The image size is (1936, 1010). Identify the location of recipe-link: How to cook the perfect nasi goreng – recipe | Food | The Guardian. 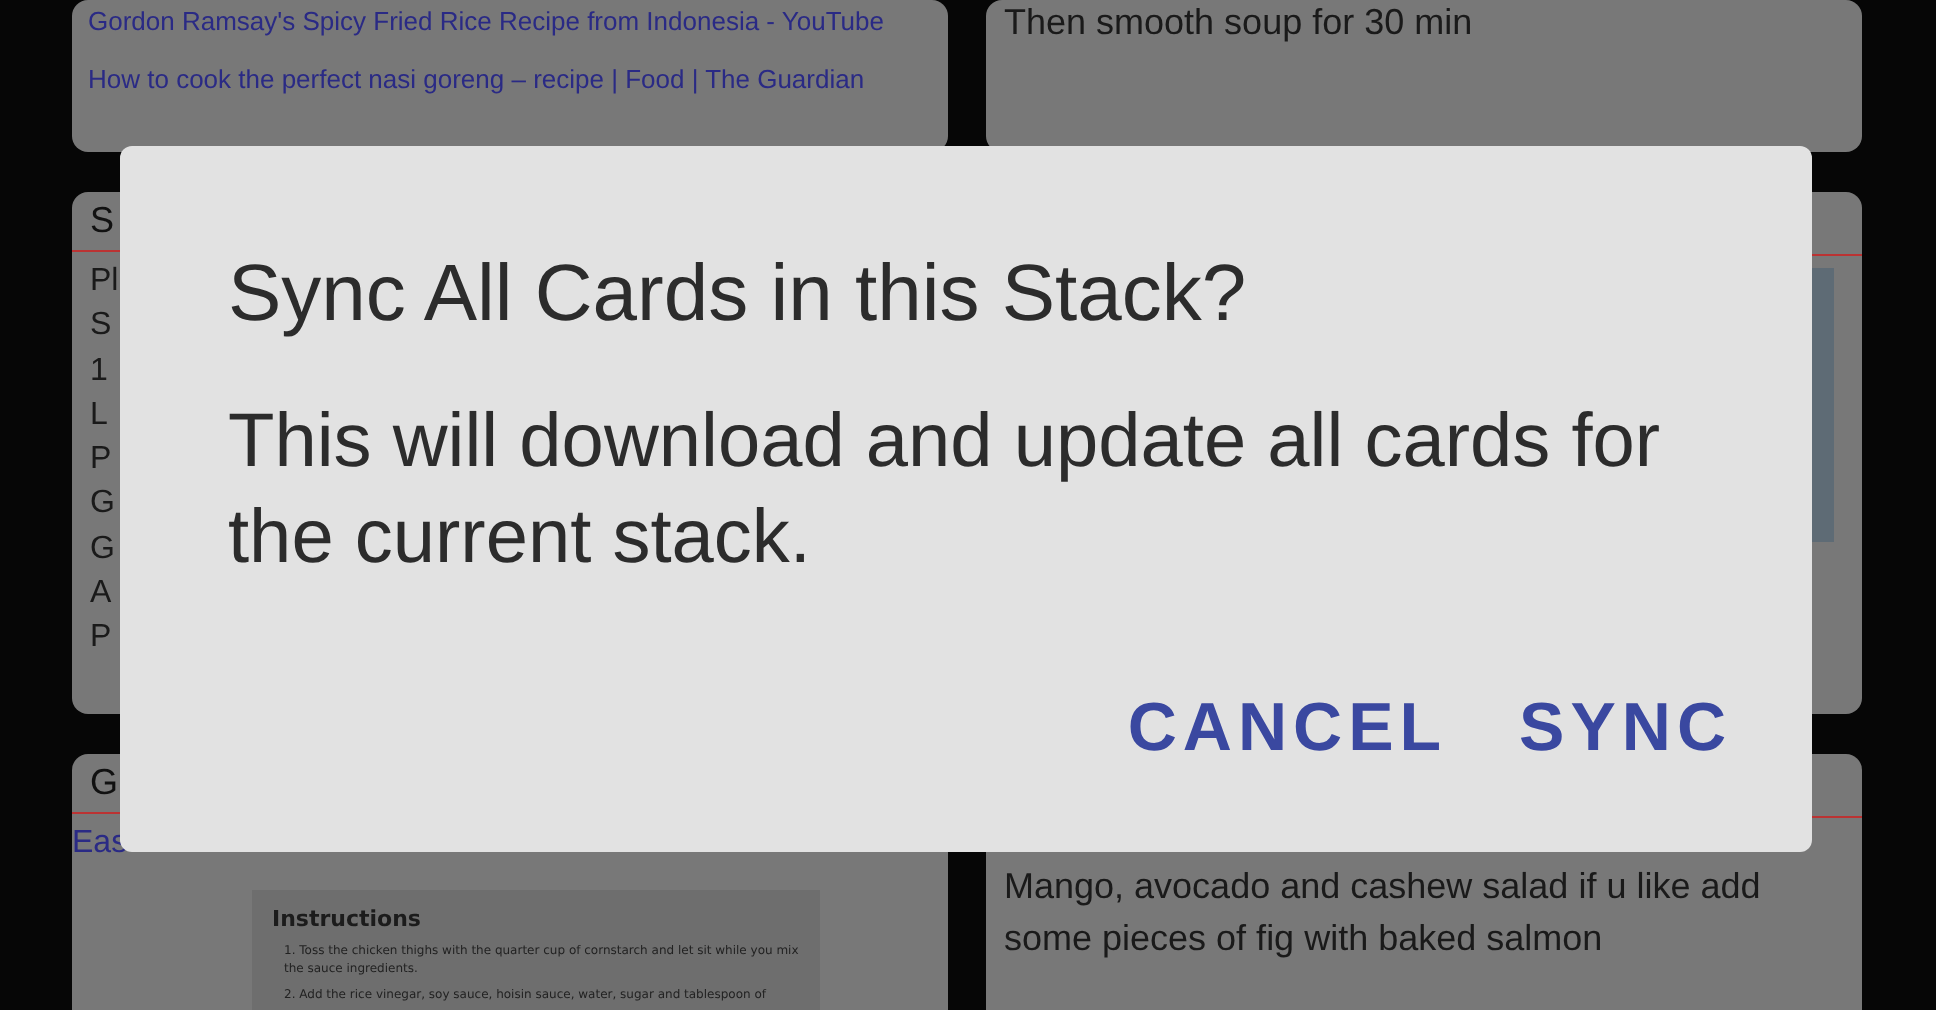
(510, 79).